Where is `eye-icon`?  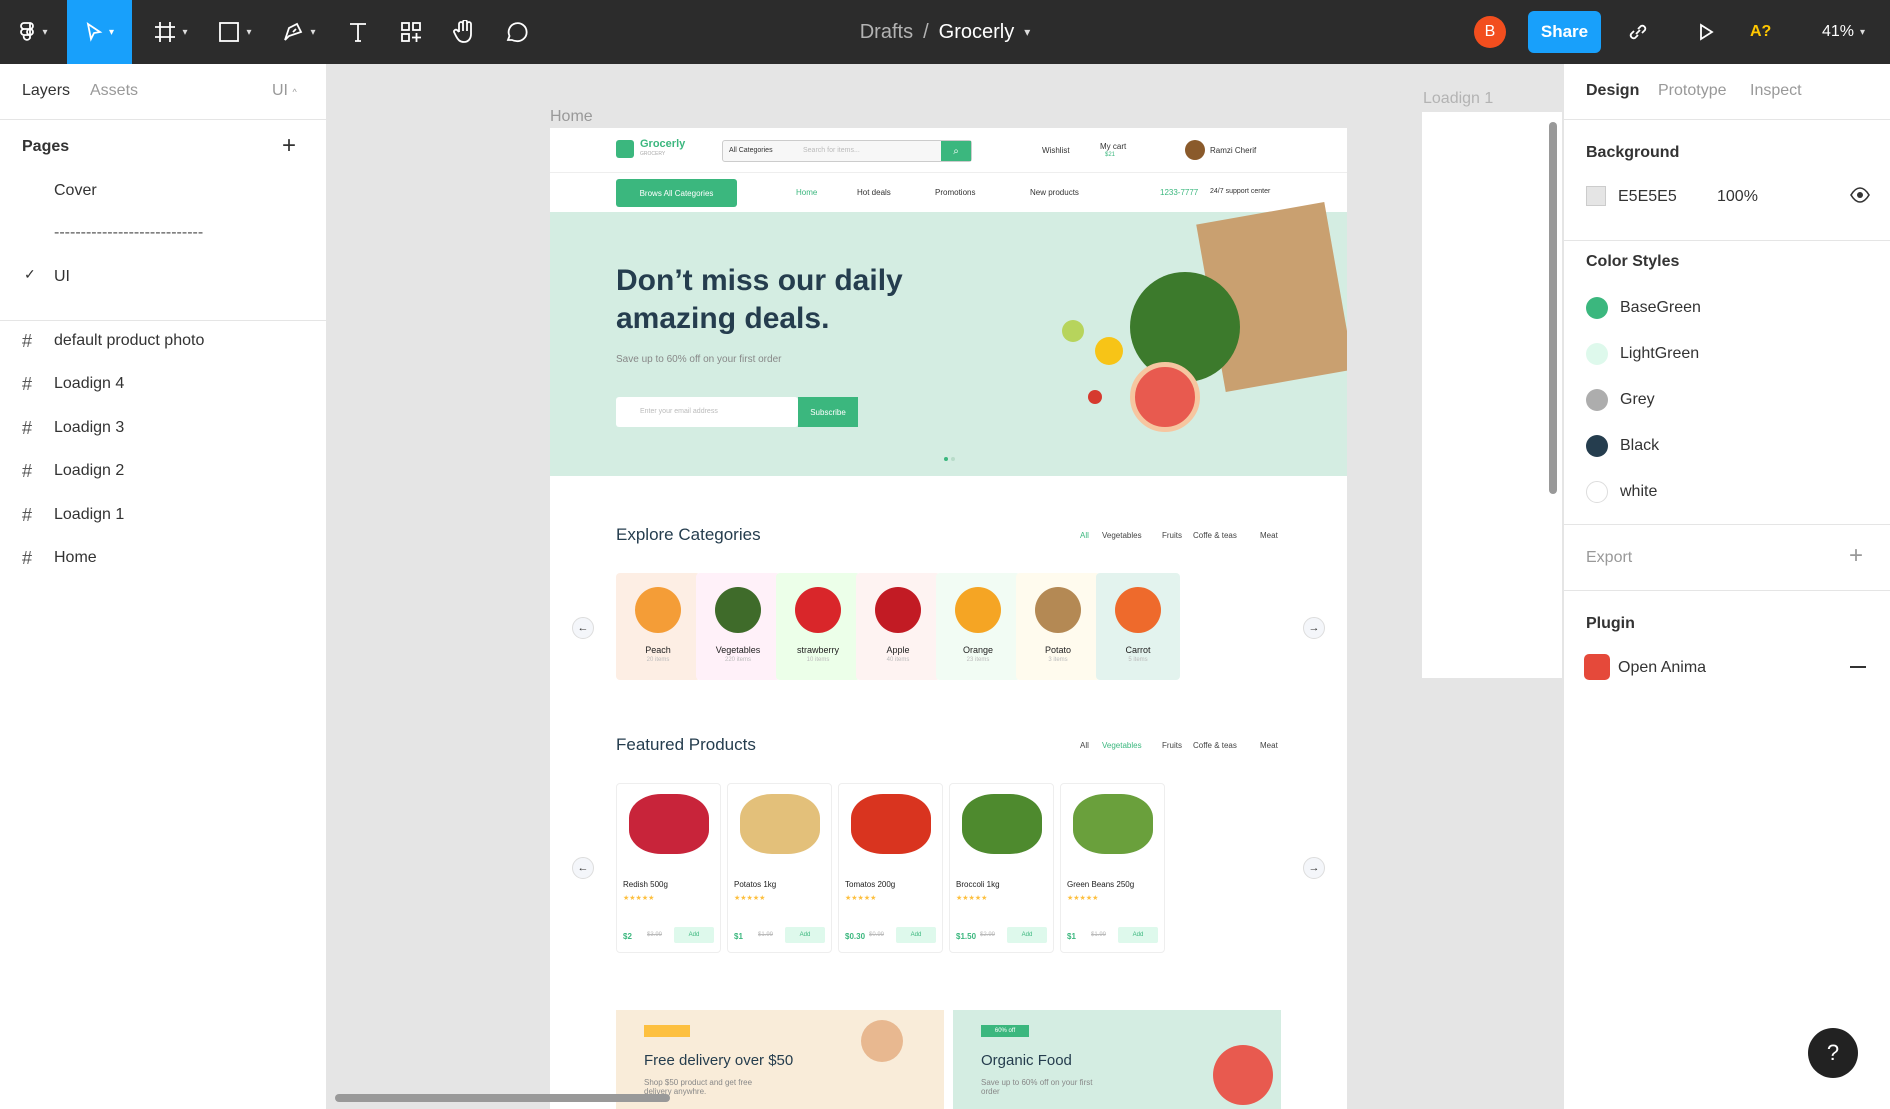 eye-icon is located at coordinates (1860, 197).